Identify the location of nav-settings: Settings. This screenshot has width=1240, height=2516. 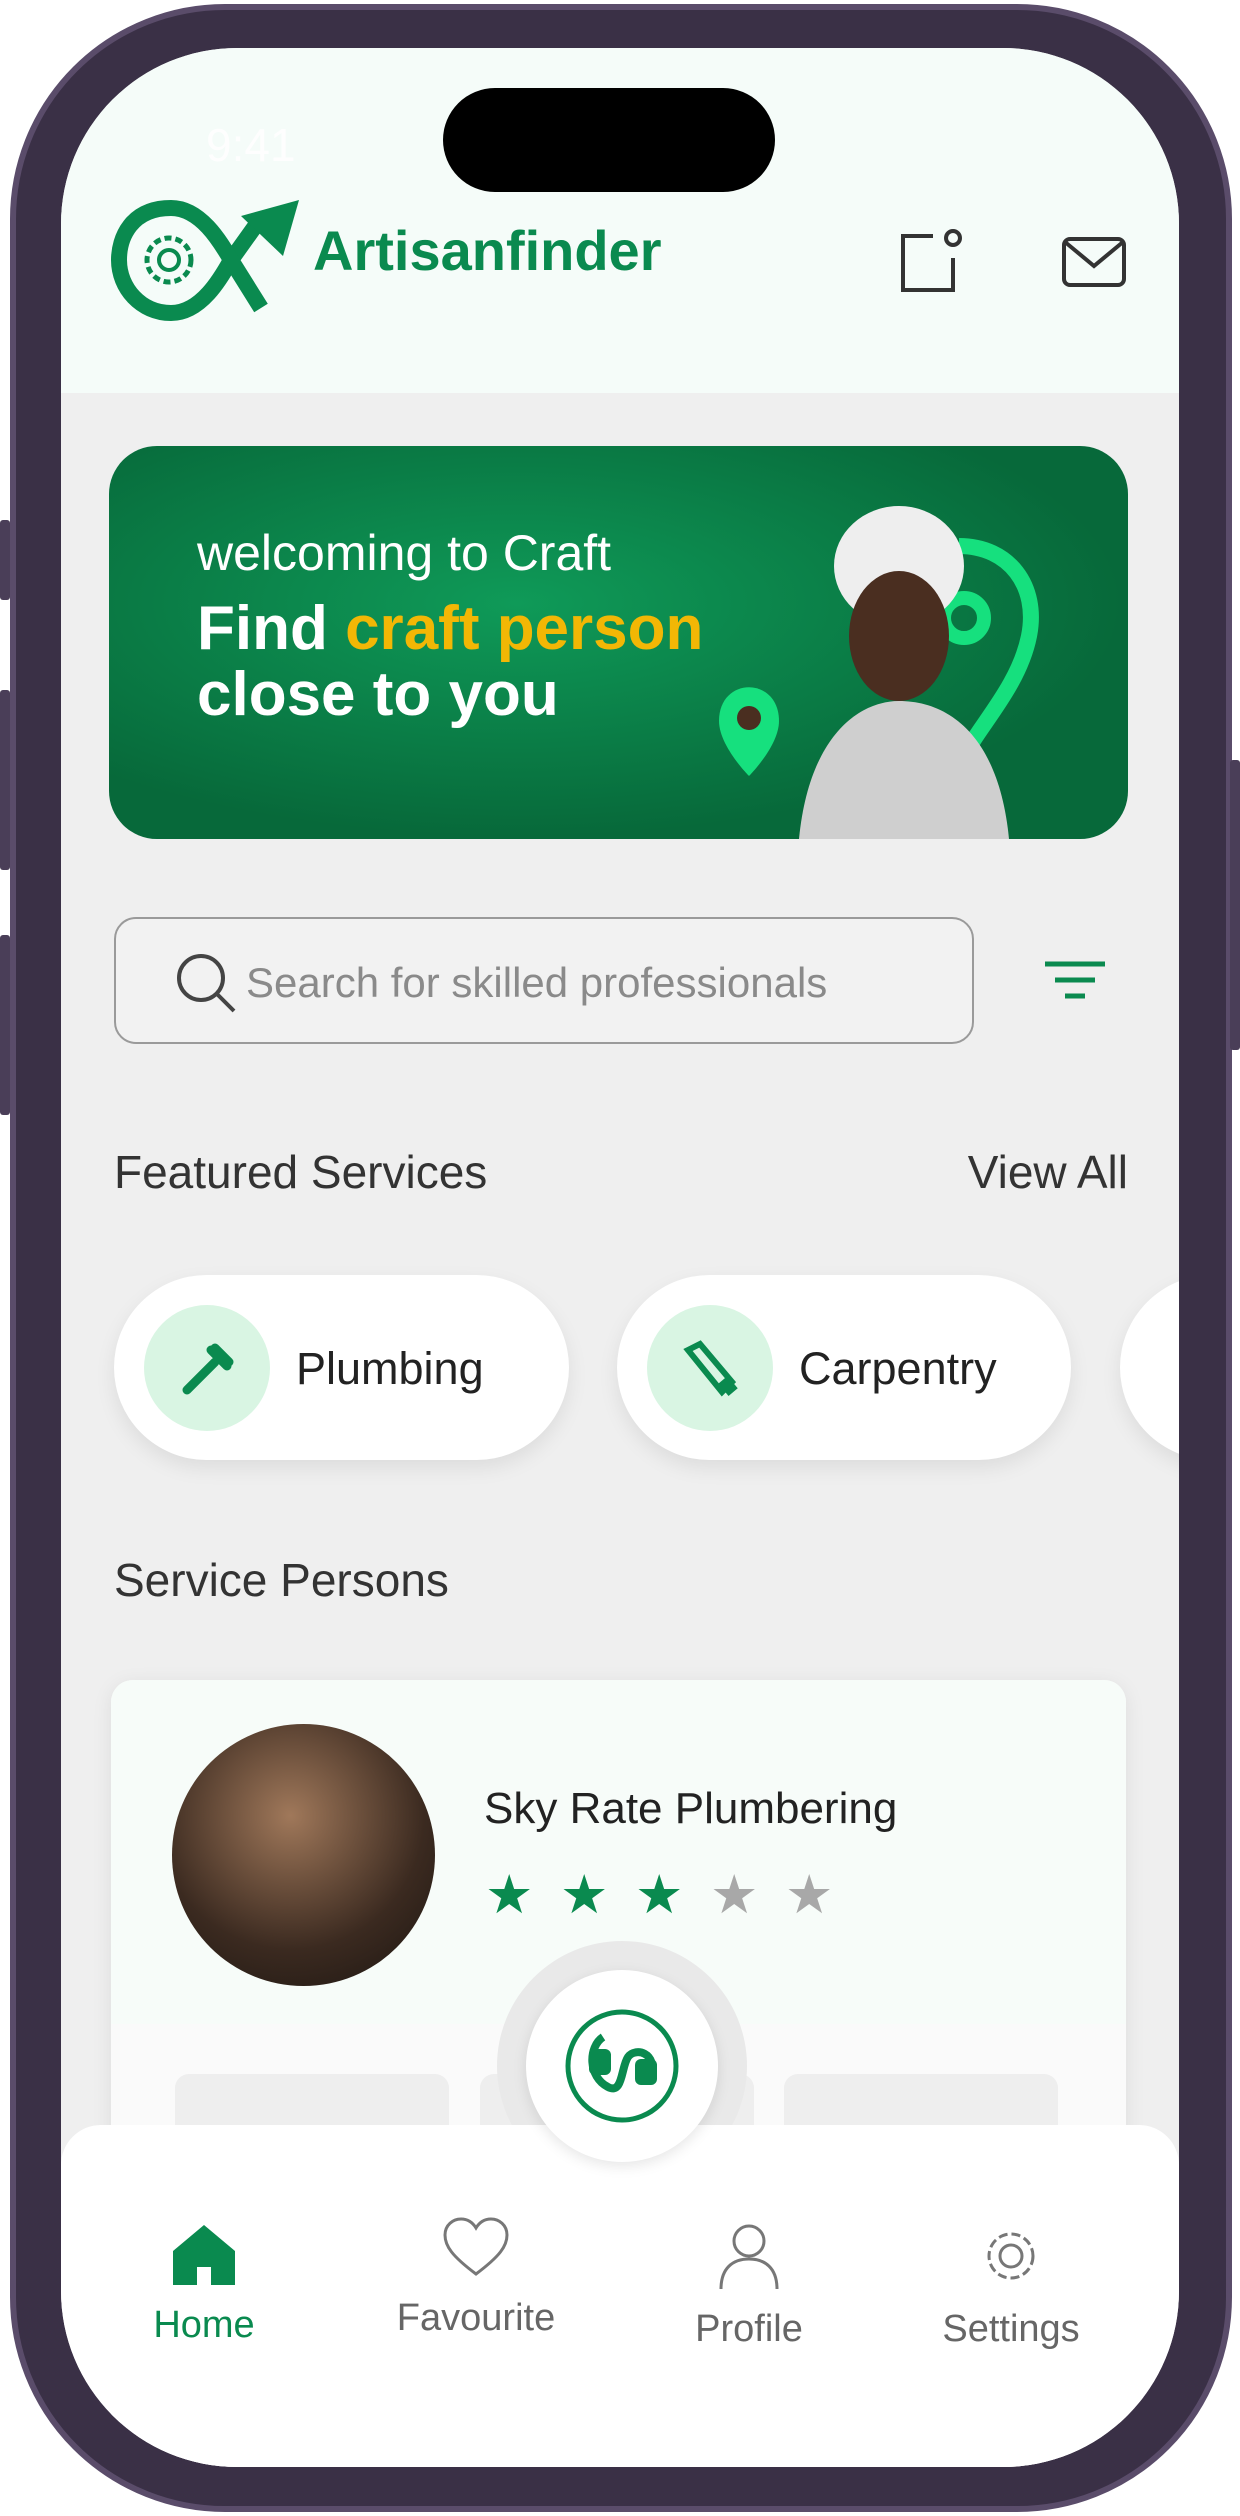
(1011, 2287).